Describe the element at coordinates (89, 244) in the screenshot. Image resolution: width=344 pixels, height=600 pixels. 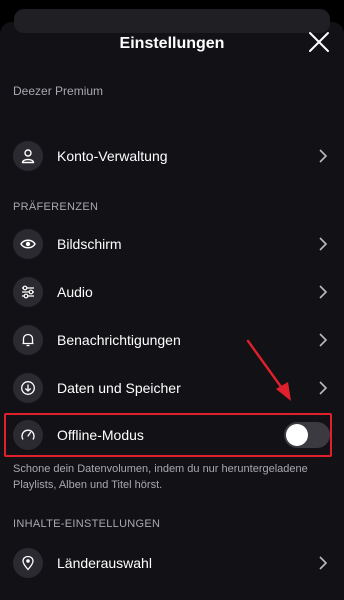
I see `preference-item-label: Bildschirm` at that location.